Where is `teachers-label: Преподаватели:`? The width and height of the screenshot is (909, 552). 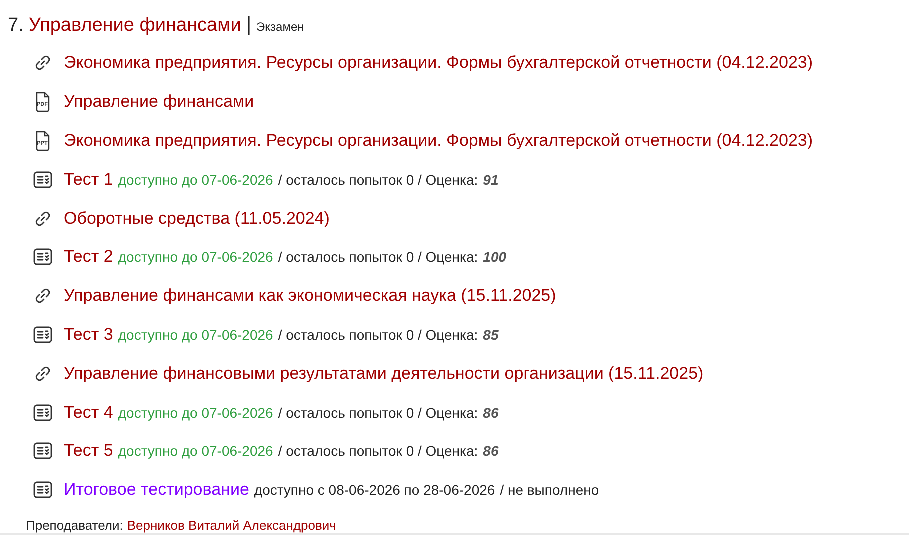 teachers-label: Преподаватели: is located at coordinates (75, 525).